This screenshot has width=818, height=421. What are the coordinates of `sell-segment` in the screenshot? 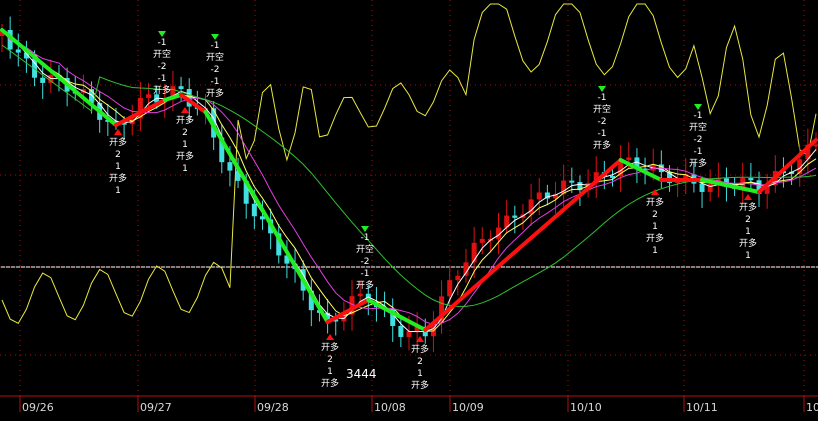 It's located at (266, 217).